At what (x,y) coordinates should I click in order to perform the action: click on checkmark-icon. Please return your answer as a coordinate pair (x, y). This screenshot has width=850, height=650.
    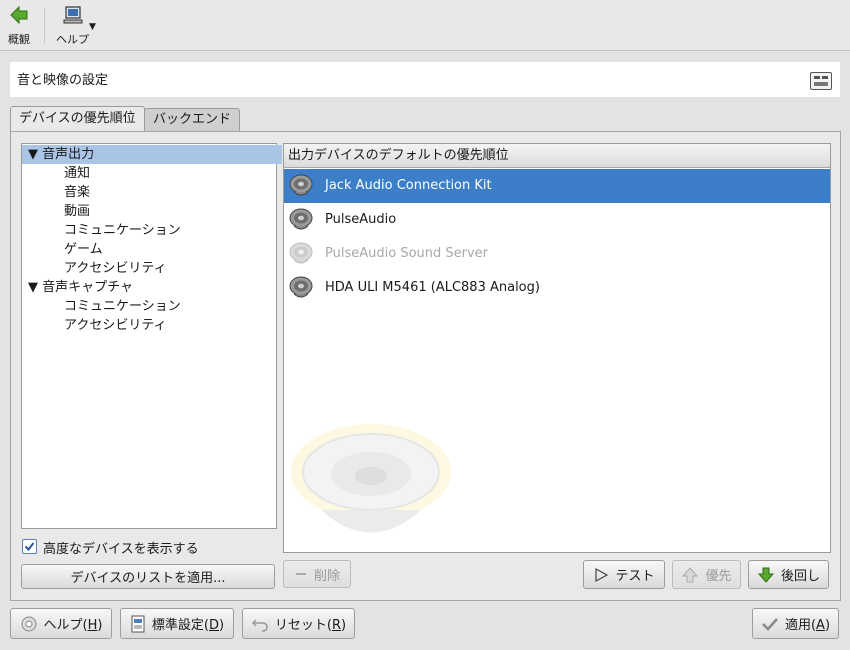
    Looking at the image, I should click on (770, 624).